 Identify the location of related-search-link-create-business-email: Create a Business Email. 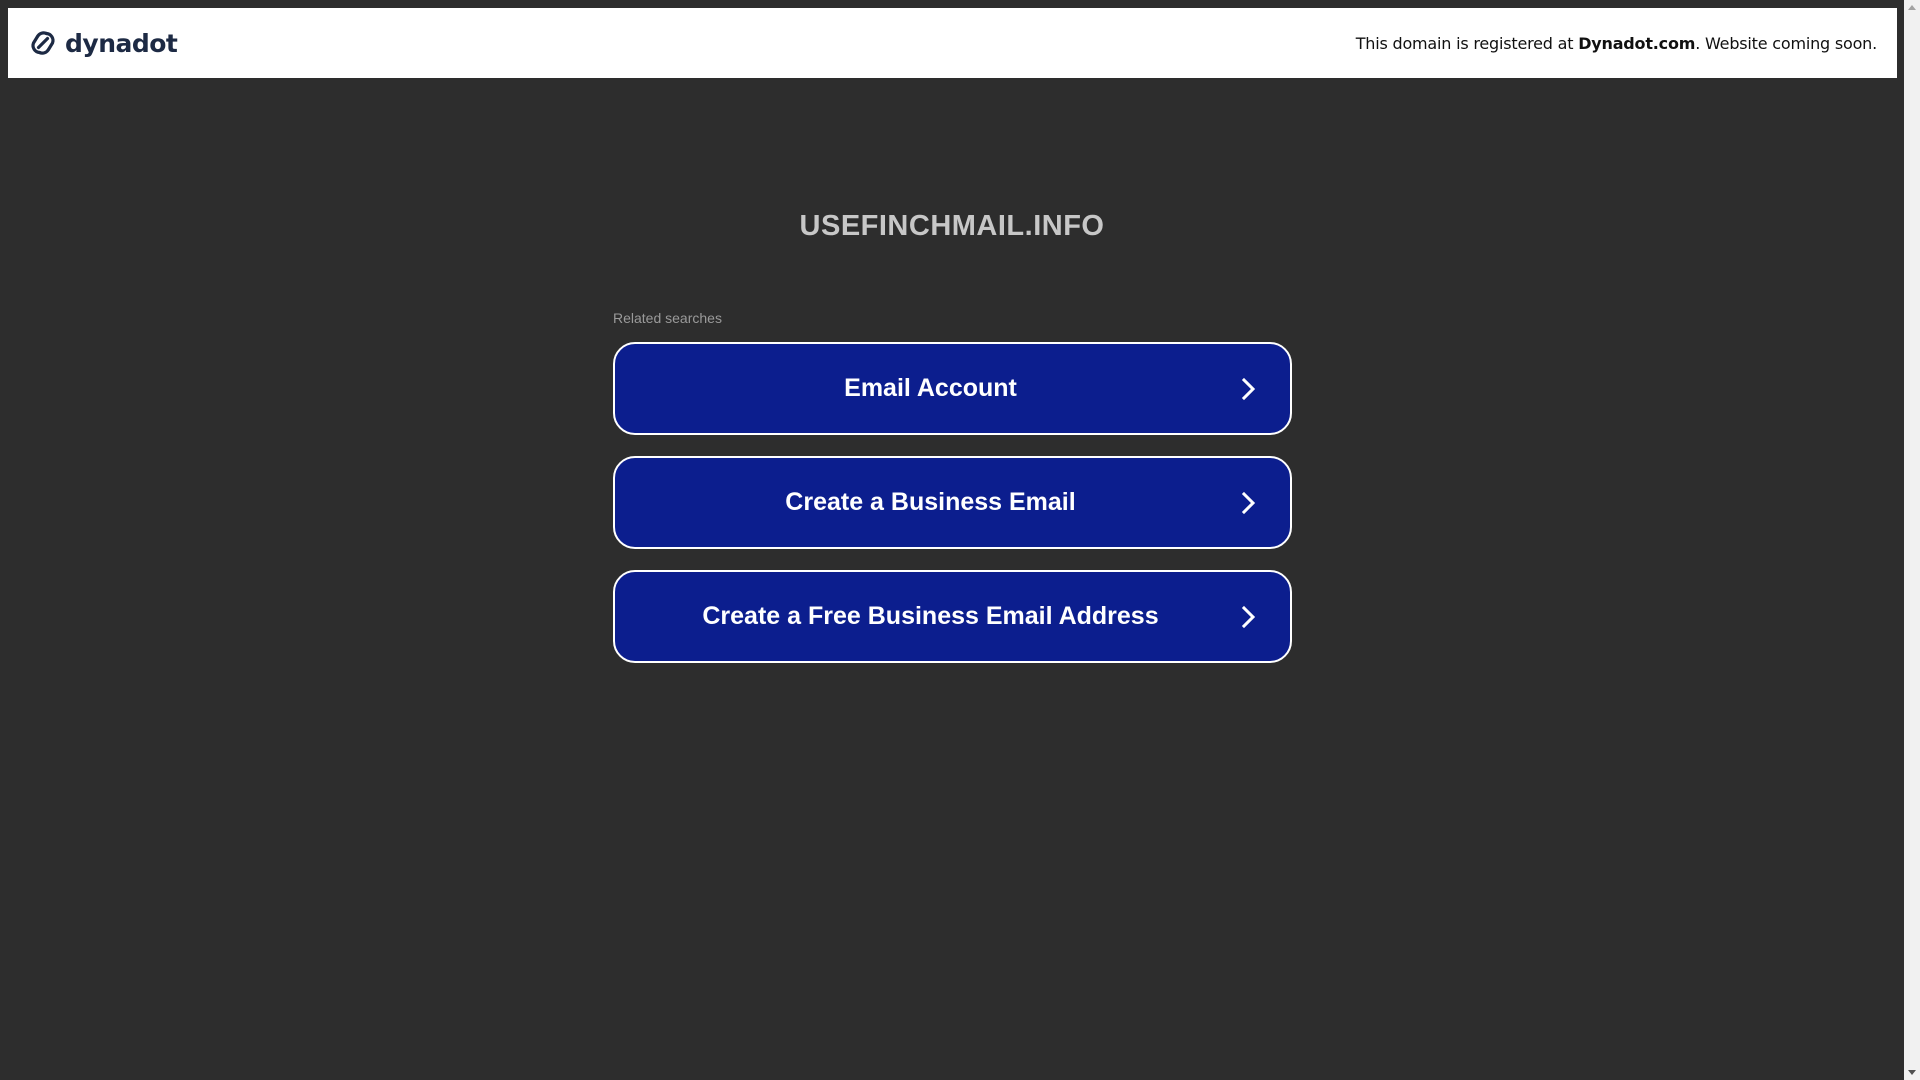
(952, 502).